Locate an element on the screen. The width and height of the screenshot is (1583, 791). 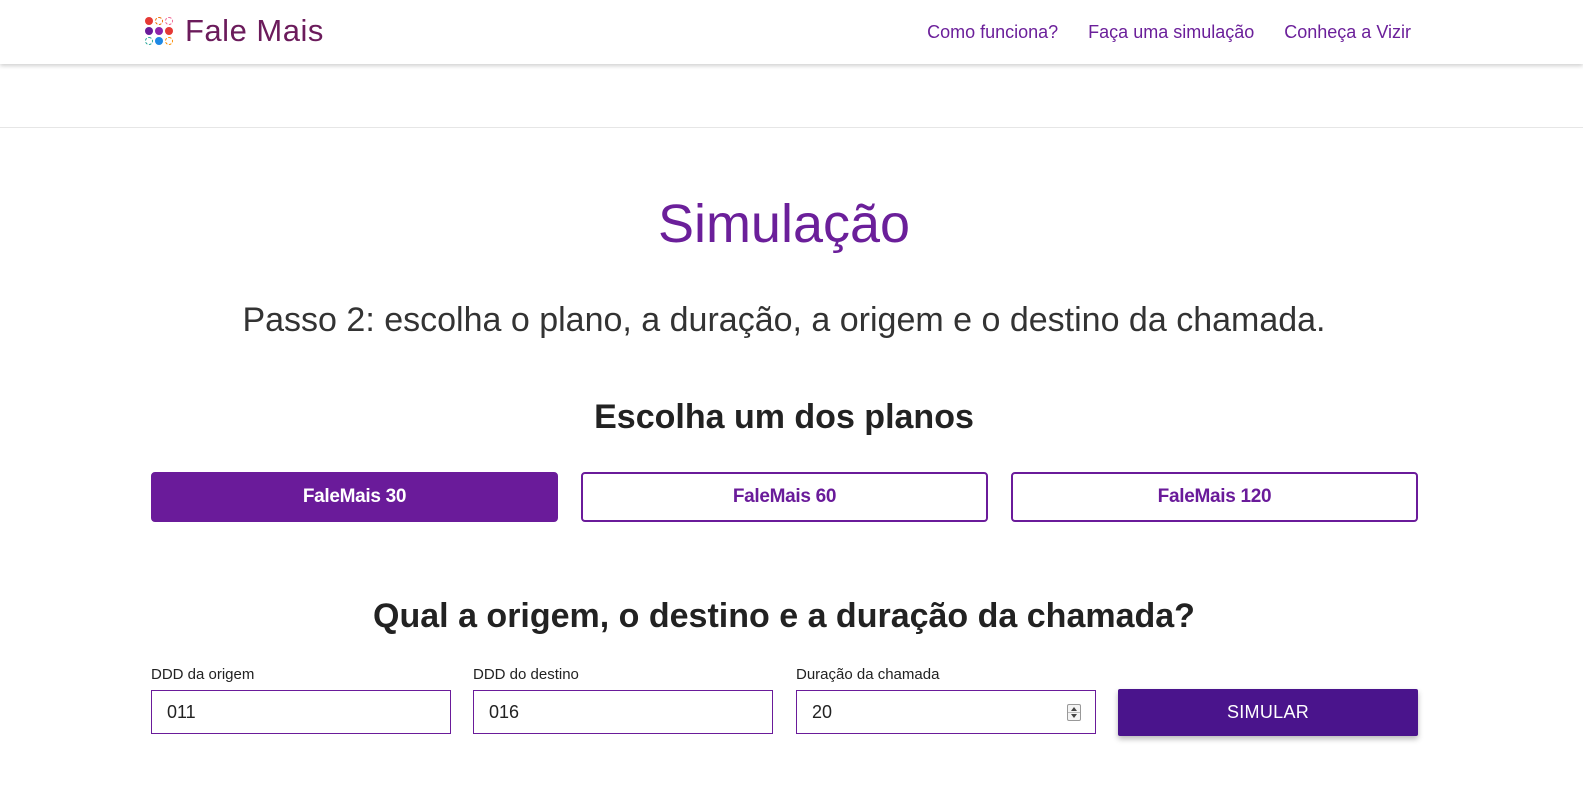
section-divider is located at coordinates (791, 127).